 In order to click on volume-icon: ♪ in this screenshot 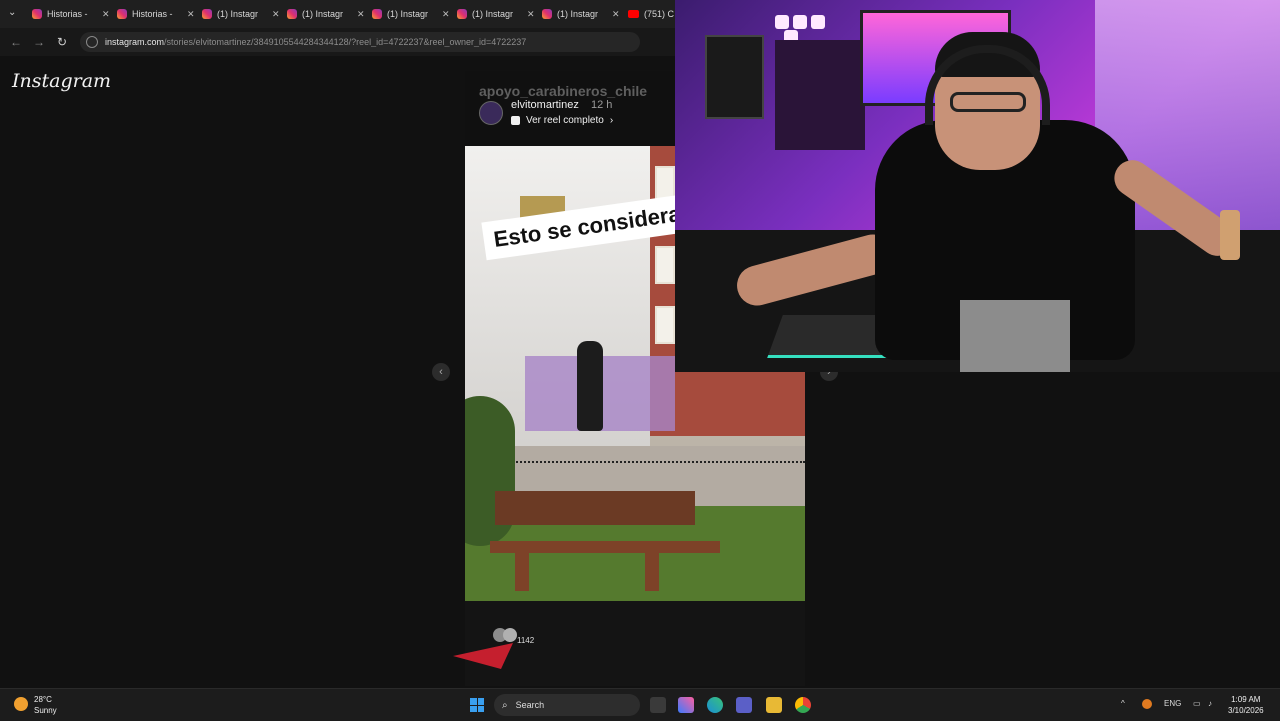, I will do `click(1210, 703)`.